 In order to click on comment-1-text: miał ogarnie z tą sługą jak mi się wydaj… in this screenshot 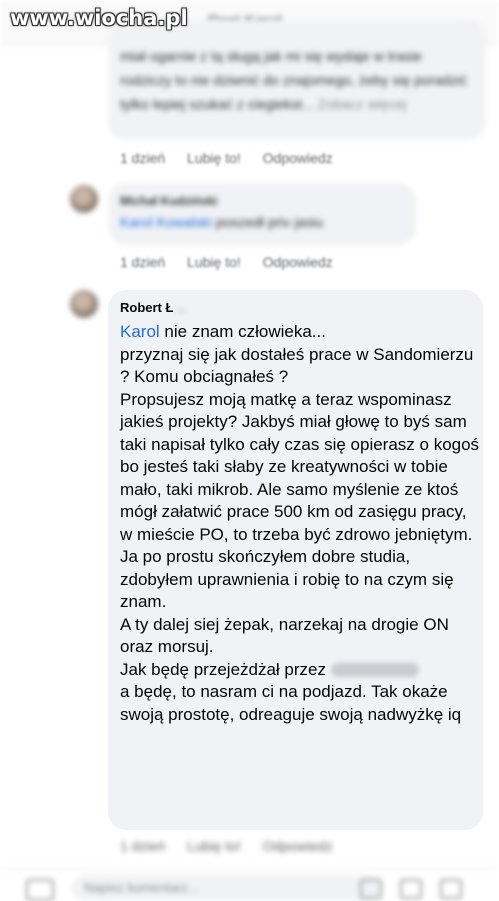, I will do `click(294, 80)`.